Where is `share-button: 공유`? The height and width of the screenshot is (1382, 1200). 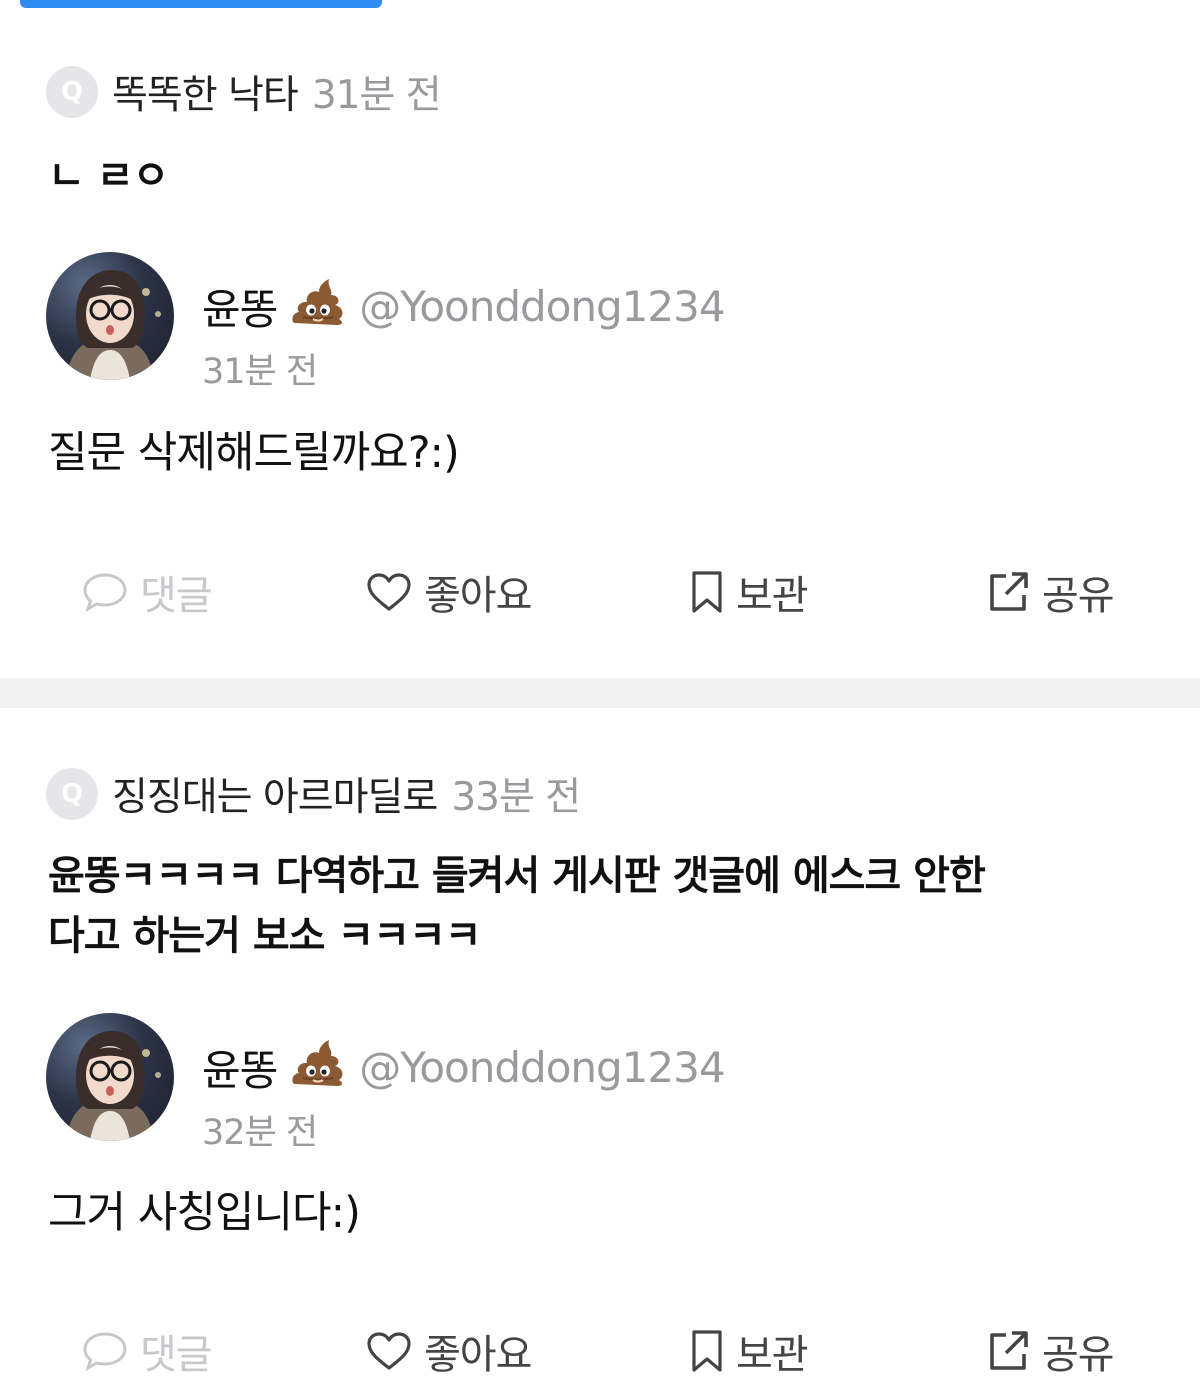
share-button: 공유 is located at coordinates (1050, 1351).